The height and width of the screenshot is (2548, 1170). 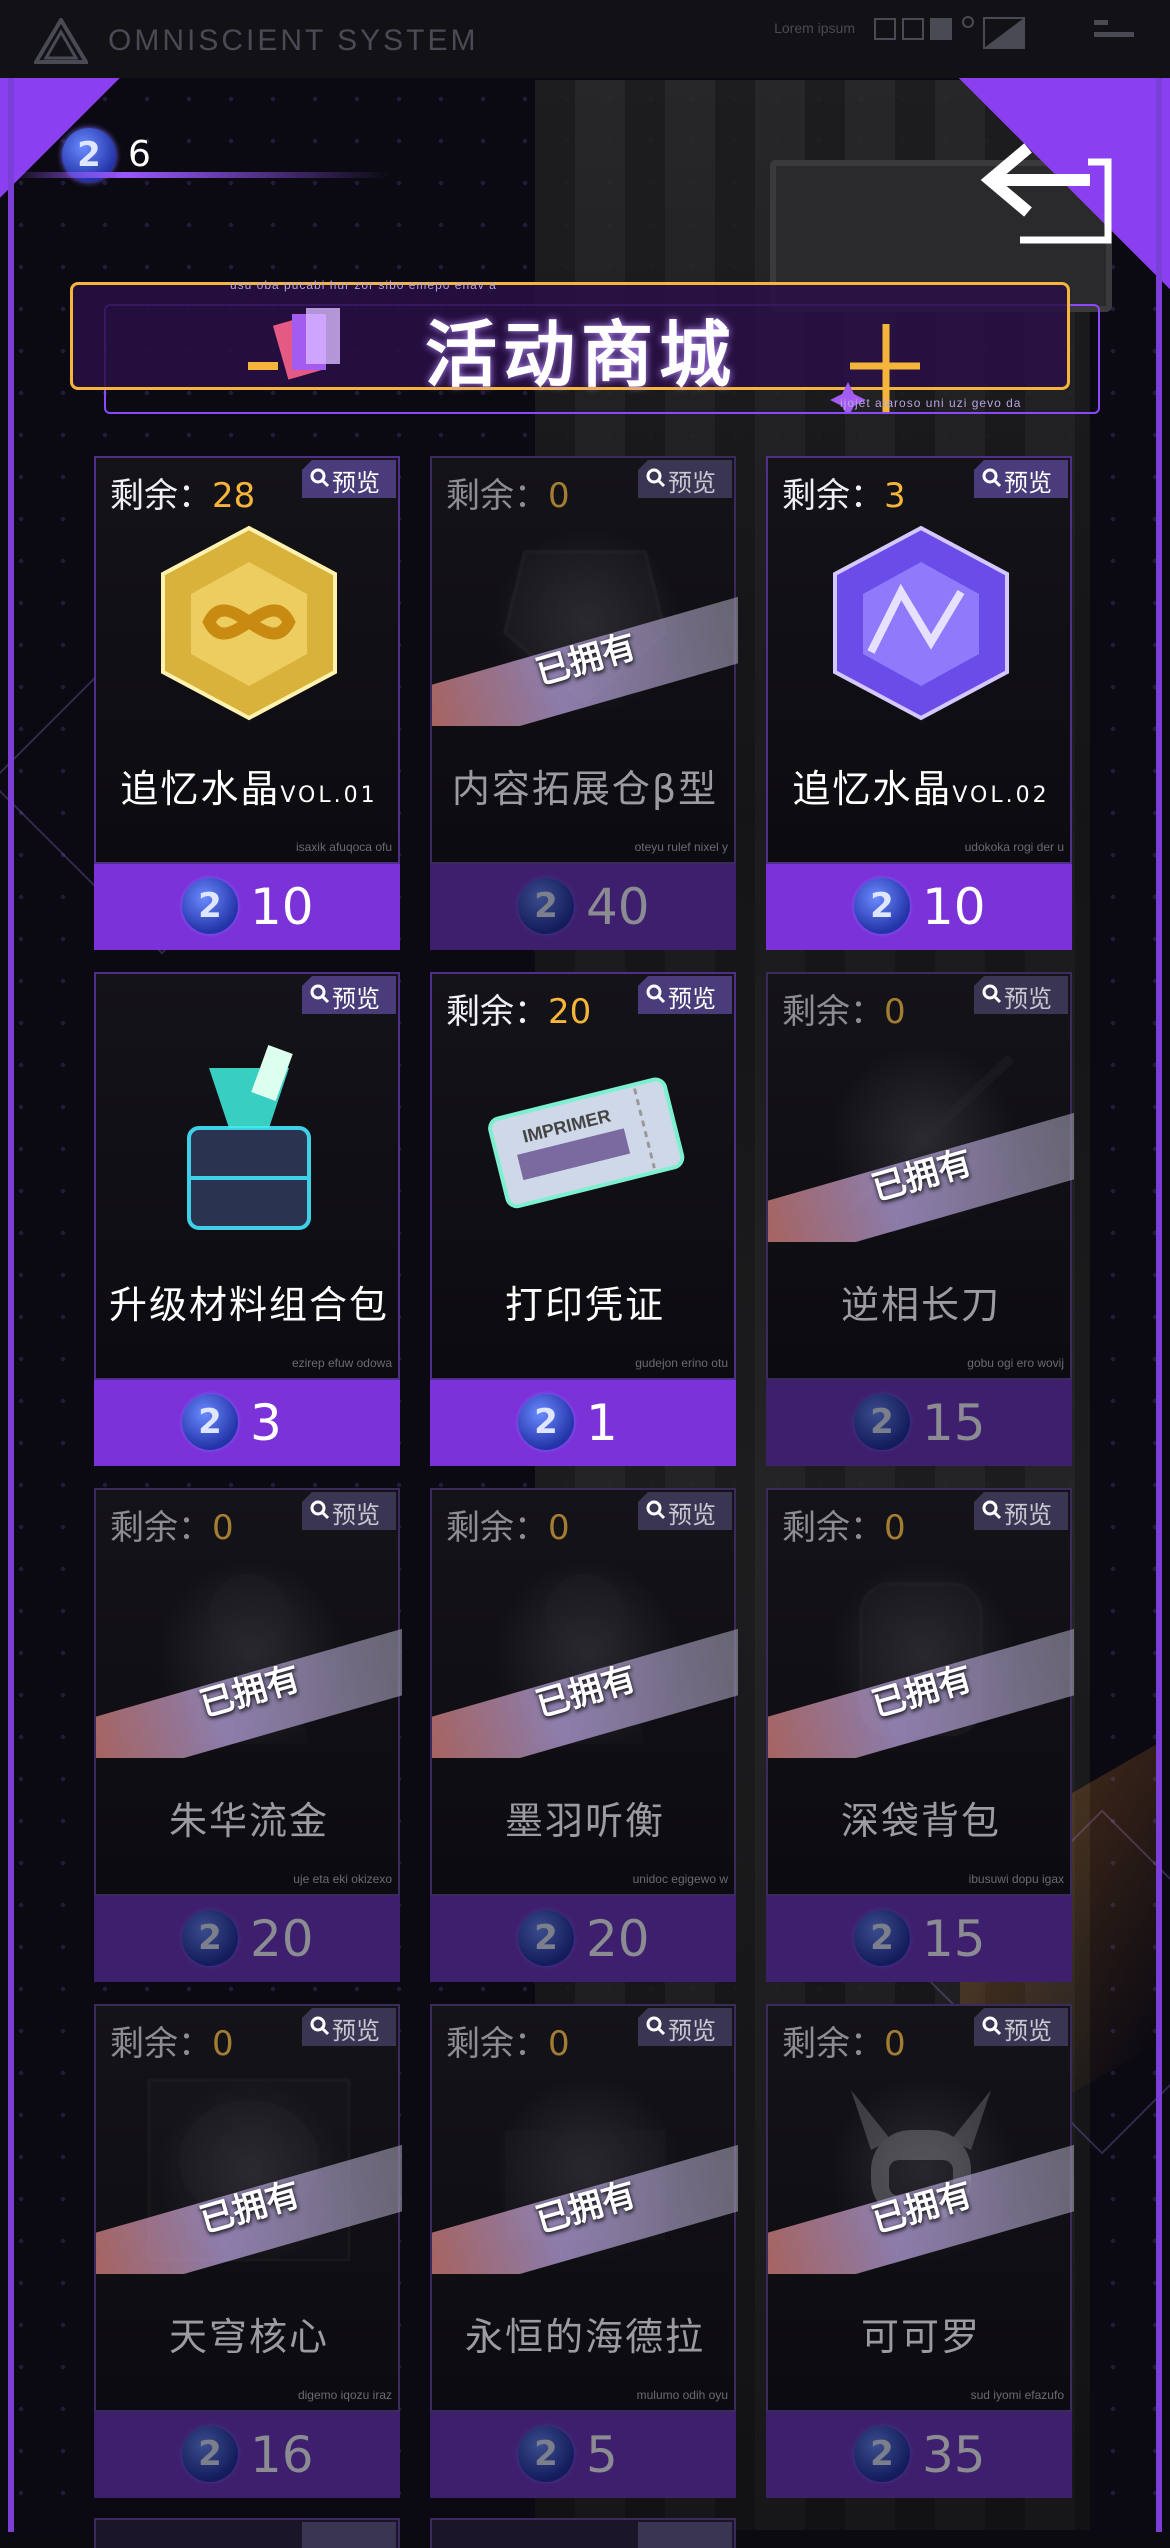 I want to click on item-name-text: 墨羽听衡, so click(x=584, y=1821).